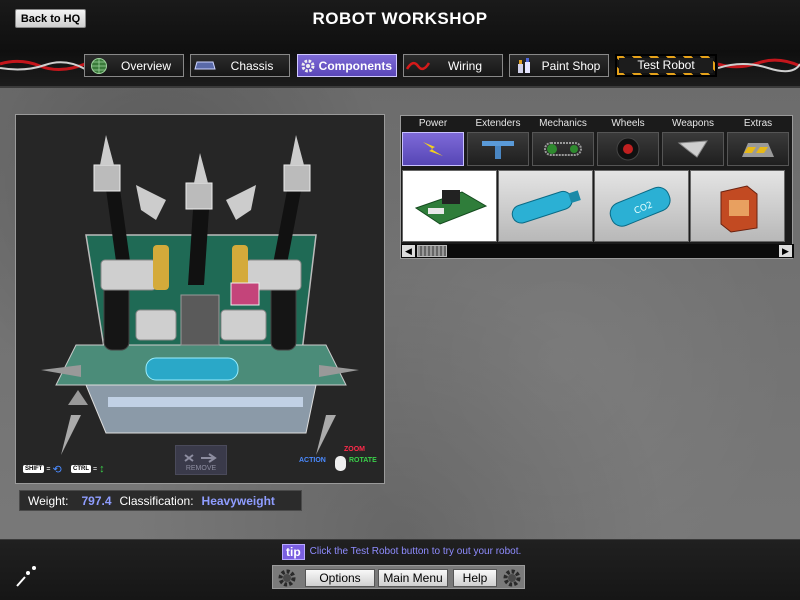  I want to click on category-mechanics: Mechanics, so click(563, 142).